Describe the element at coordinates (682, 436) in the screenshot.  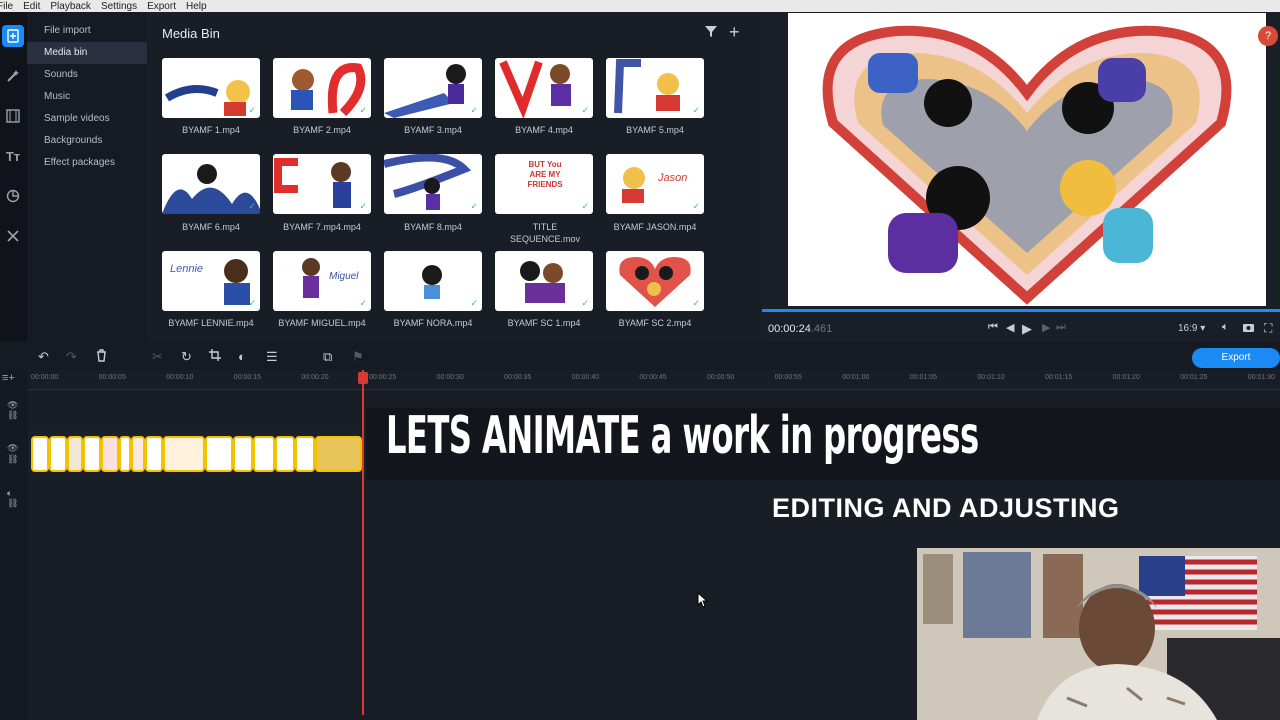
I see `overlay-title: LETS ANIMATE a work in progress` at that location.